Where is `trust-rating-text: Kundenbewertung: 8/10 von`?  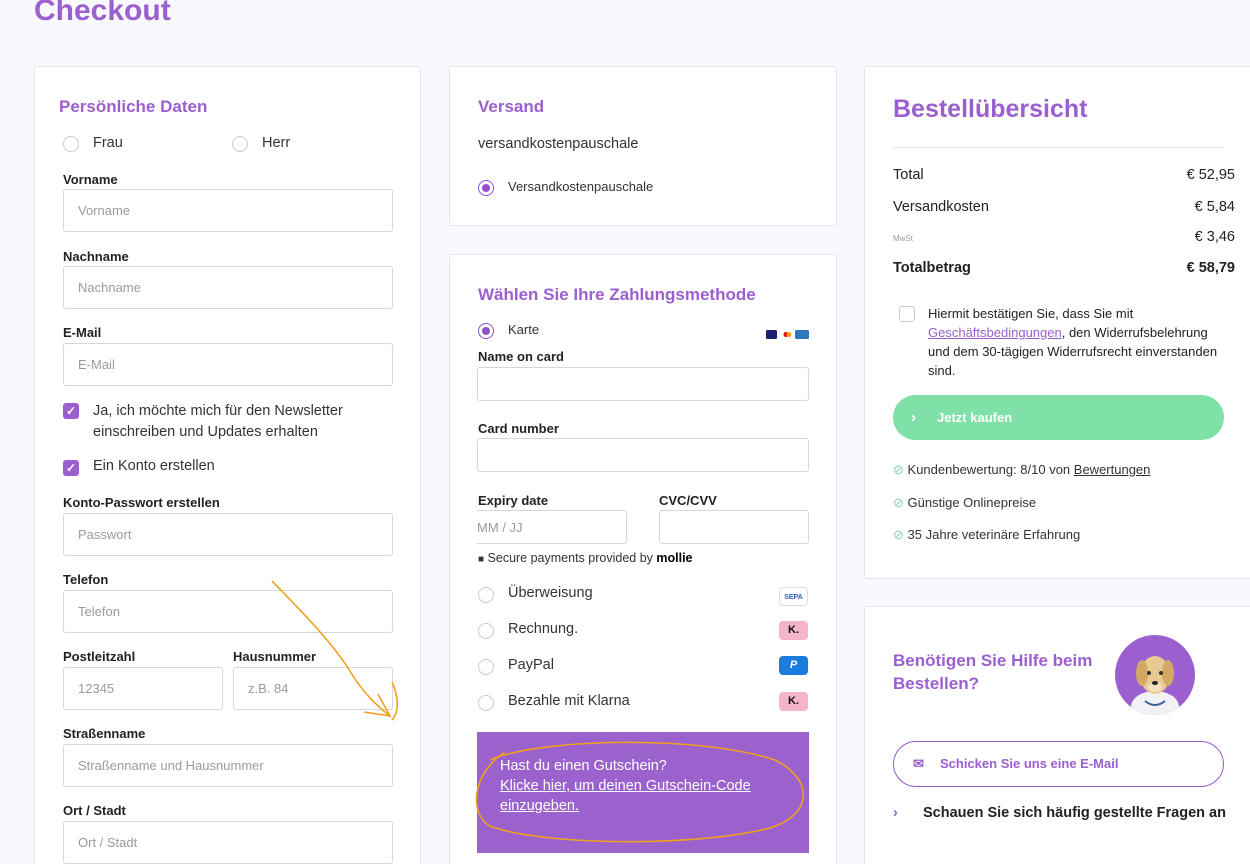
trust-rating-text: Kundenbewertung: 8/10 von is located at coordinates (990, 469).